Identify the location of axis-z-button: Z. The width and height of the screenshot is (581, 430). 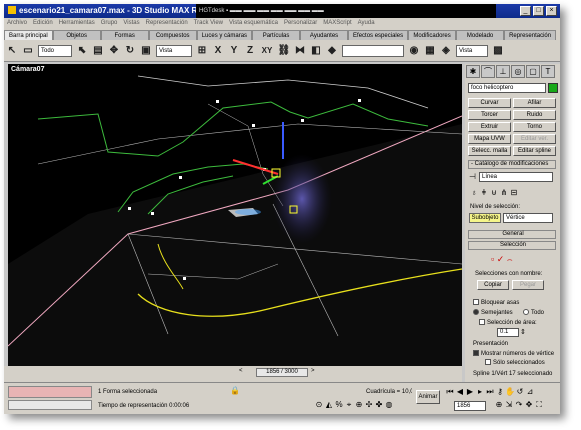
(250, 51).